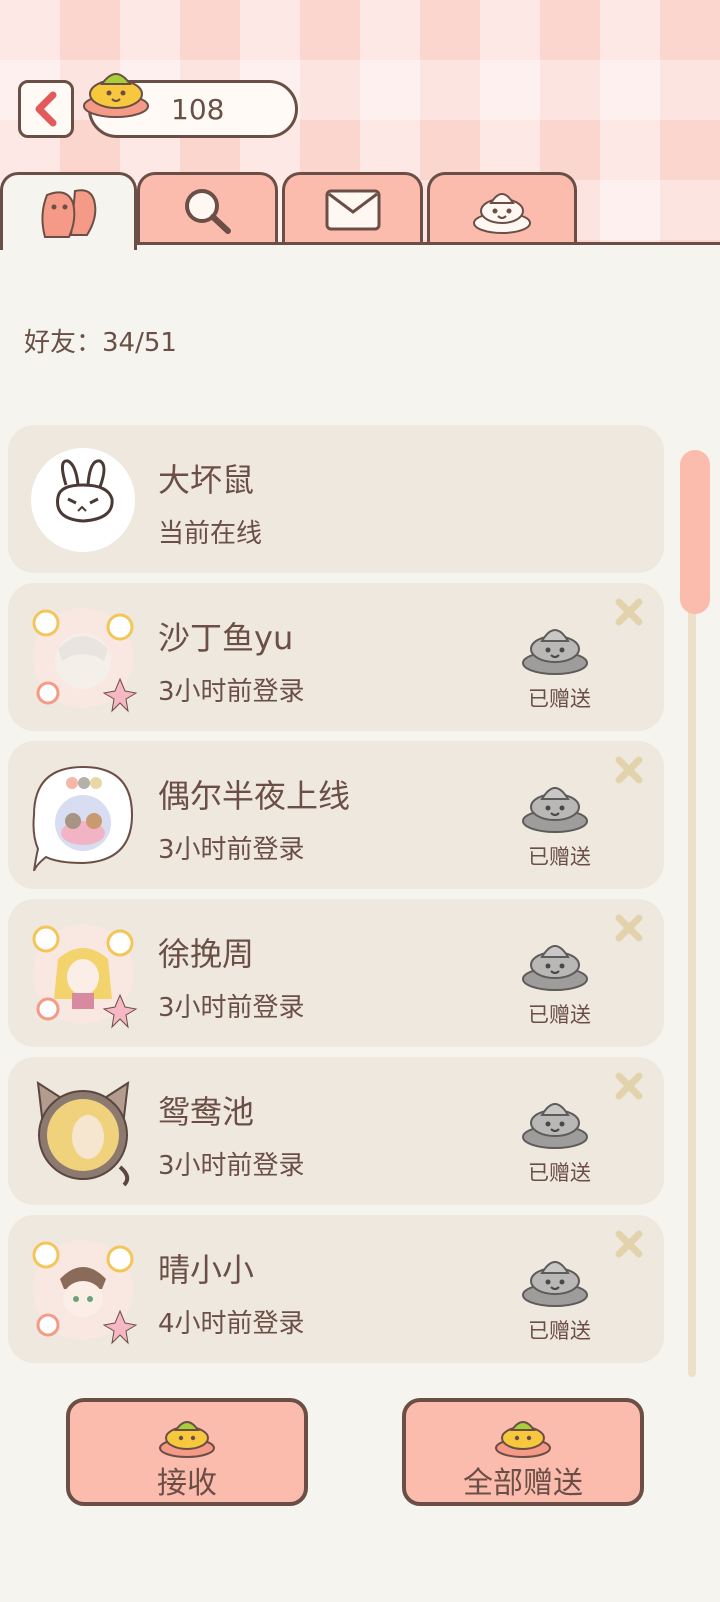 Image resolution: width=720 pixels, height=1602 pixels. What do you see at coordinates (206, 1112) in the screenshot?
I see `friend-name: 鸳鸯池` at bounding box center [206, 1112].